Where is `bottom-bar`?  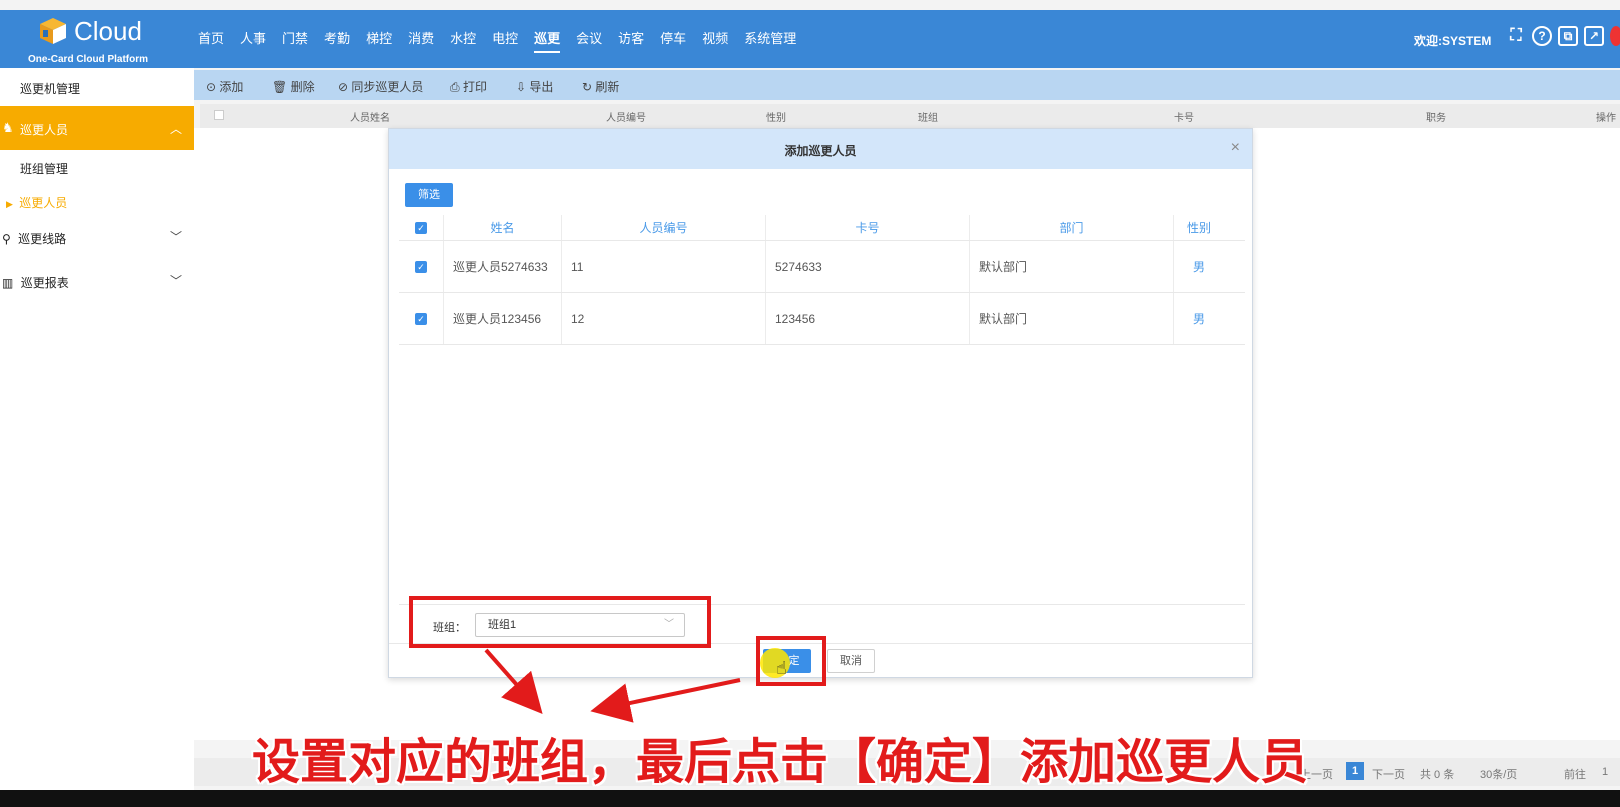 bottom-bar is located at coordinates (810, 798).